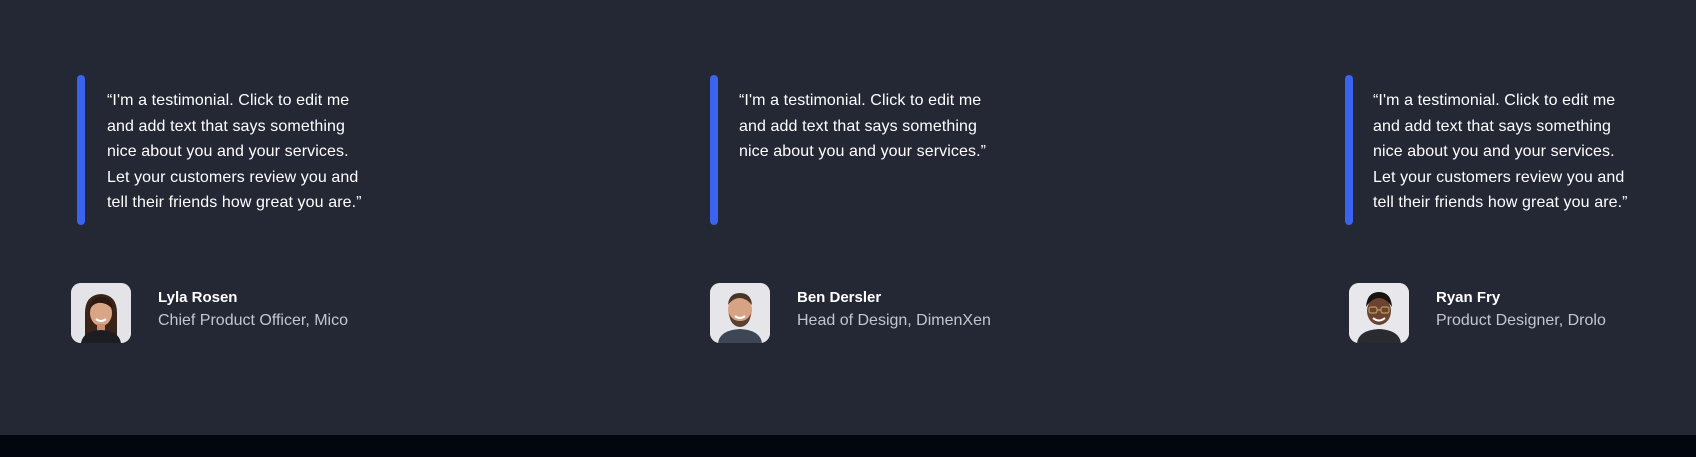 The height and width of the screenshot is (457, 1696). Describe the element at coordinates (1521, 320) in the screenshot. I see `author-role: Product Designer, Drolo` at that location.